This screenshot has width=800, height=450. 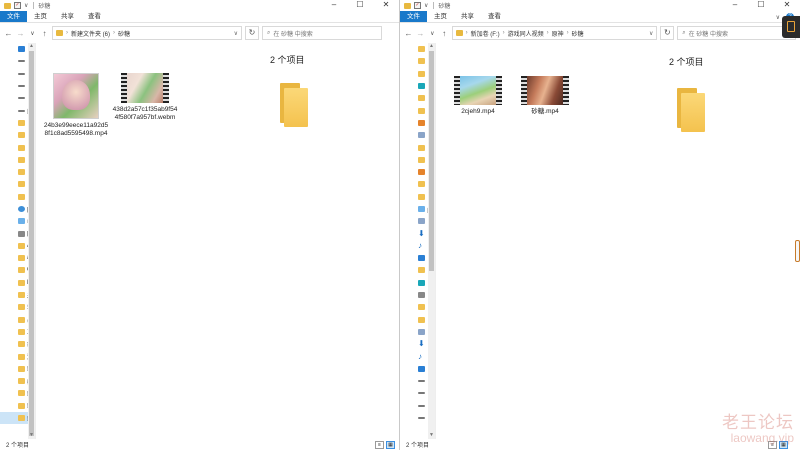 What do you see at coordinates (76, 105) in the screenshot?
I see `file-item: 24b3e99eece11a92d58f1c8ad5595498.mp4` at bounding box center [76, 105].